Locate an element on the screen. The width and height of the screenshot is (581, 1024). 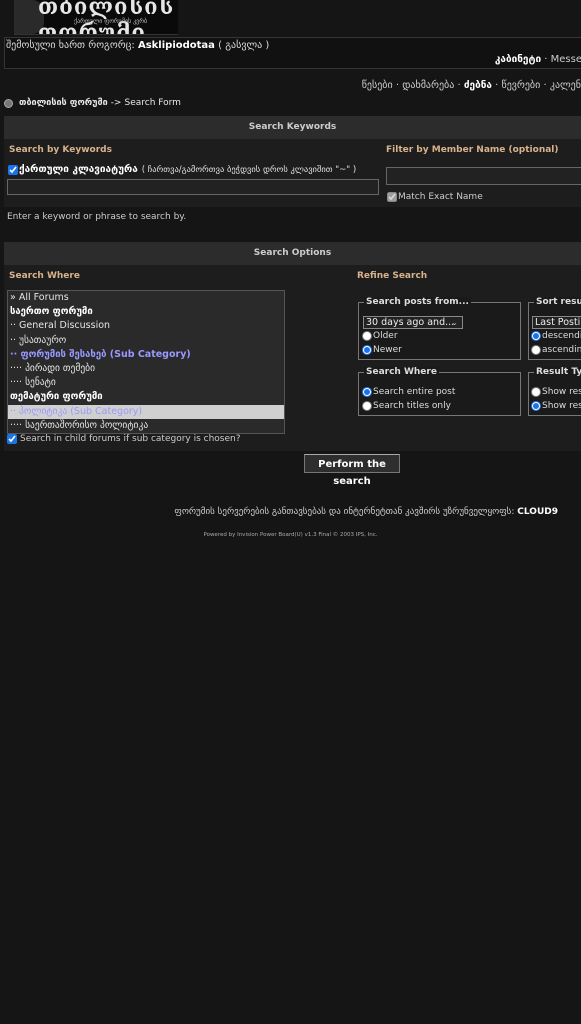
forum-option: საერთო ფორუმი is located at coordinates (146, 312).